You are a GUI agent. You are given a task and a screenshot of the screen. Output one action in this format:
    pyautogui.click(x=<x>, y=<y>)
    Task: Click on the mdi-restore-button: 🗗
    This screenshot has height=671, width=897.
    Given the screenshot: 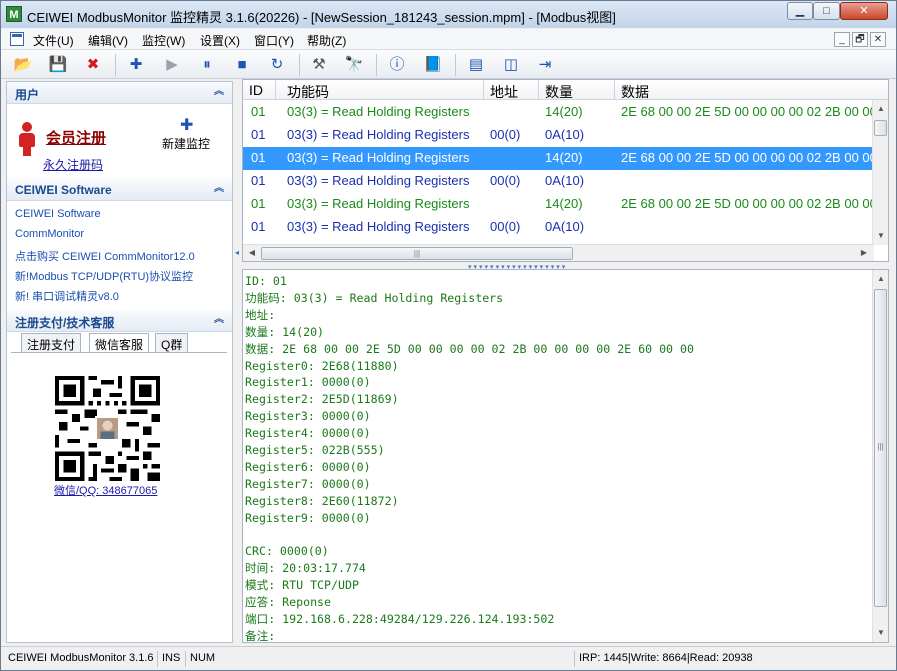 What is the action you would take?
    pyautogui.click(x=860, y=39)
    